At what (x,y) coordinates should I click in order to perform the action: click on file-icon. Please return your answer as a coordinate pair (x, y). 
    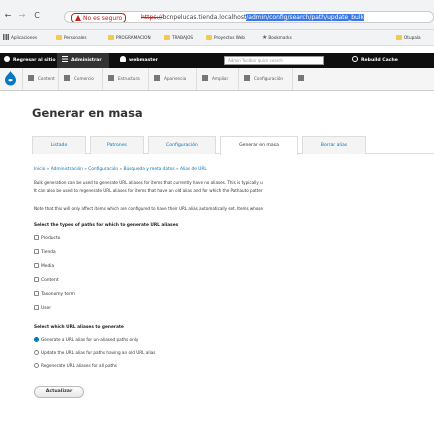
    Looking at the image, I should click on (31, 78).